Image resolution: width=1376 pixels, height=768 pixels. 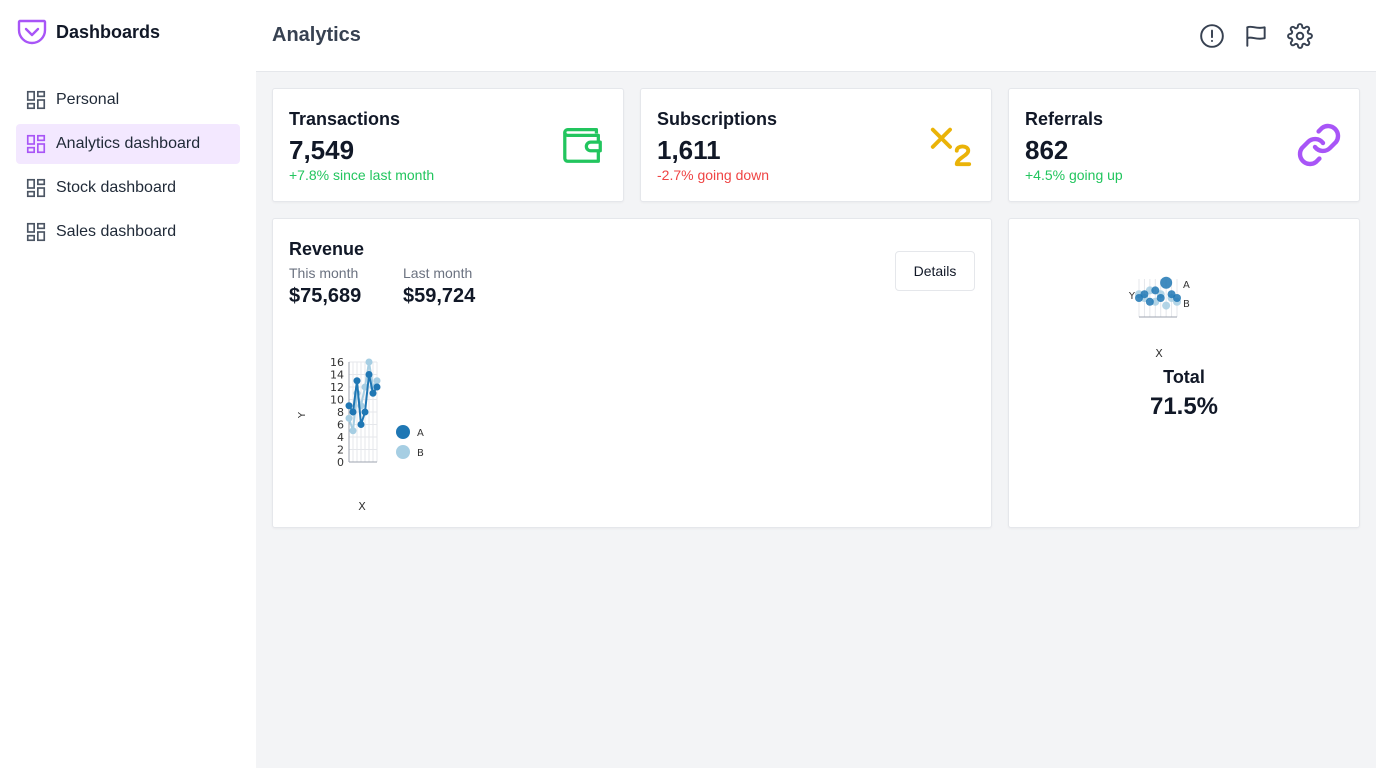 What do you see at coordinates (1047, 150) in the screenshot?
I see `stat-value: 862` at bounding box center [1047, 150].